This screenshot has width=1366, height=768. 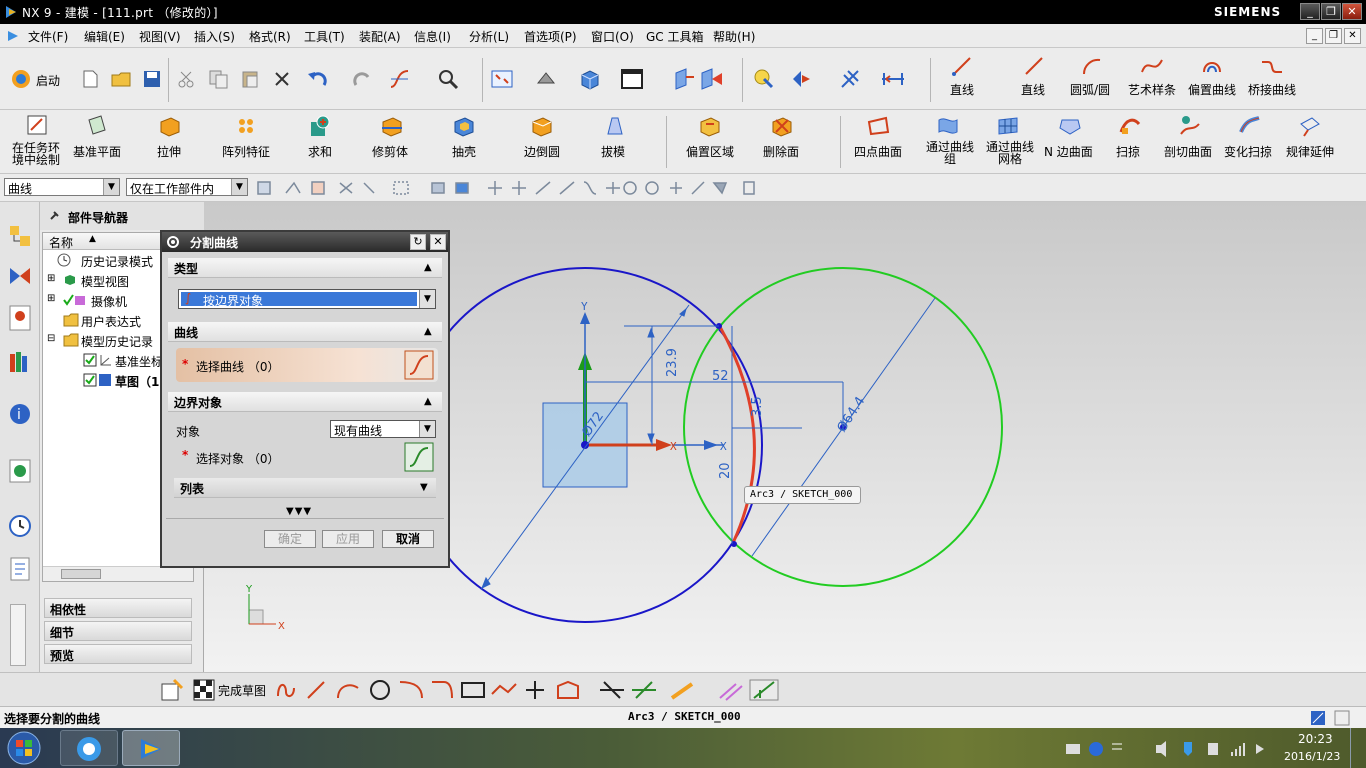 I want to click on background-icon, so click(x=632, y=79).